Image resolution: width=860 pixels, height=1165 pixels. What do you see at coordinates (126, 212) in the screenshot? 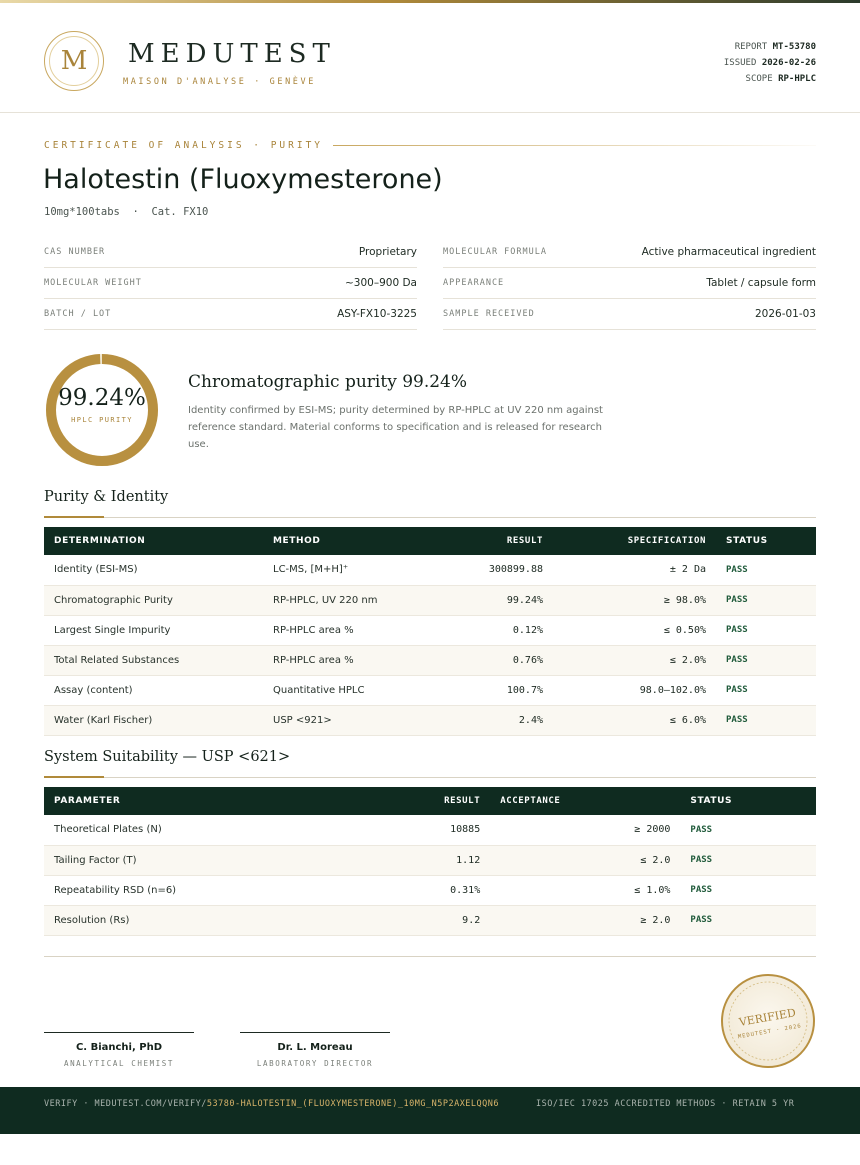
I see `product-subtitle: 10mg*100tabs · Cat. FX10` at bounding box center [126, 212].